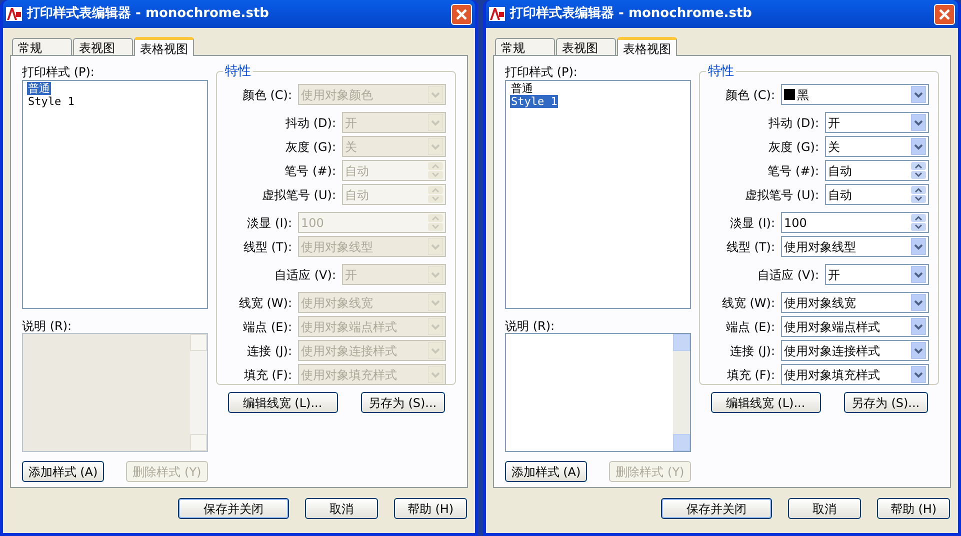  Describe the element at coordinates (855, 222) in the screenshot. I see `spin-field: 100` at that location.